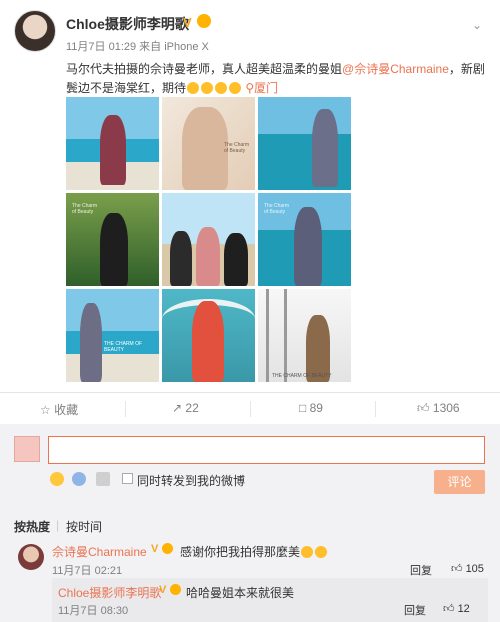 The image size is (500, 622). I want to click on repost-icon: ↗, so click(177, 408).